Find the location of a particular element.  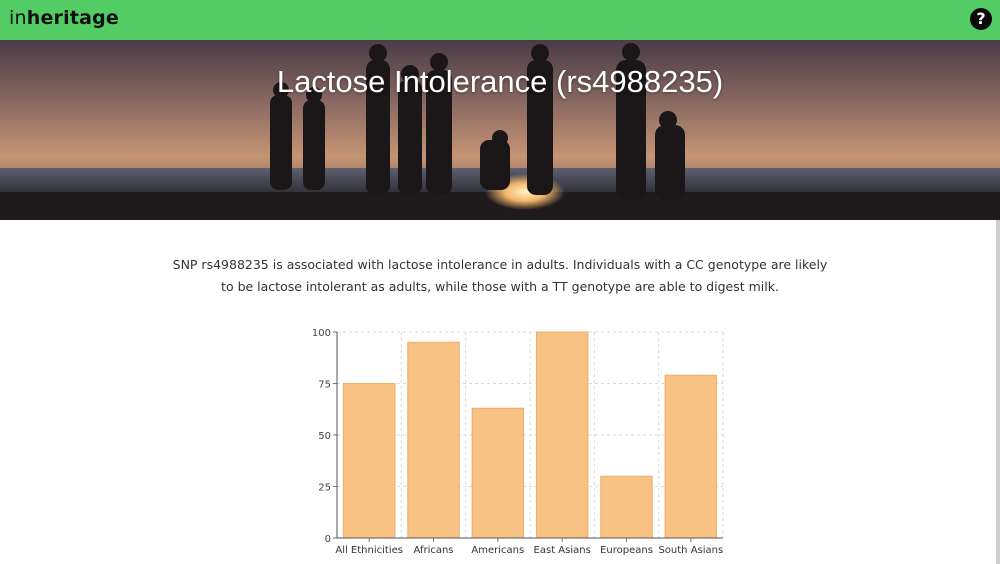

top-bar: inheritage ? is located at coordinates (500, 20).